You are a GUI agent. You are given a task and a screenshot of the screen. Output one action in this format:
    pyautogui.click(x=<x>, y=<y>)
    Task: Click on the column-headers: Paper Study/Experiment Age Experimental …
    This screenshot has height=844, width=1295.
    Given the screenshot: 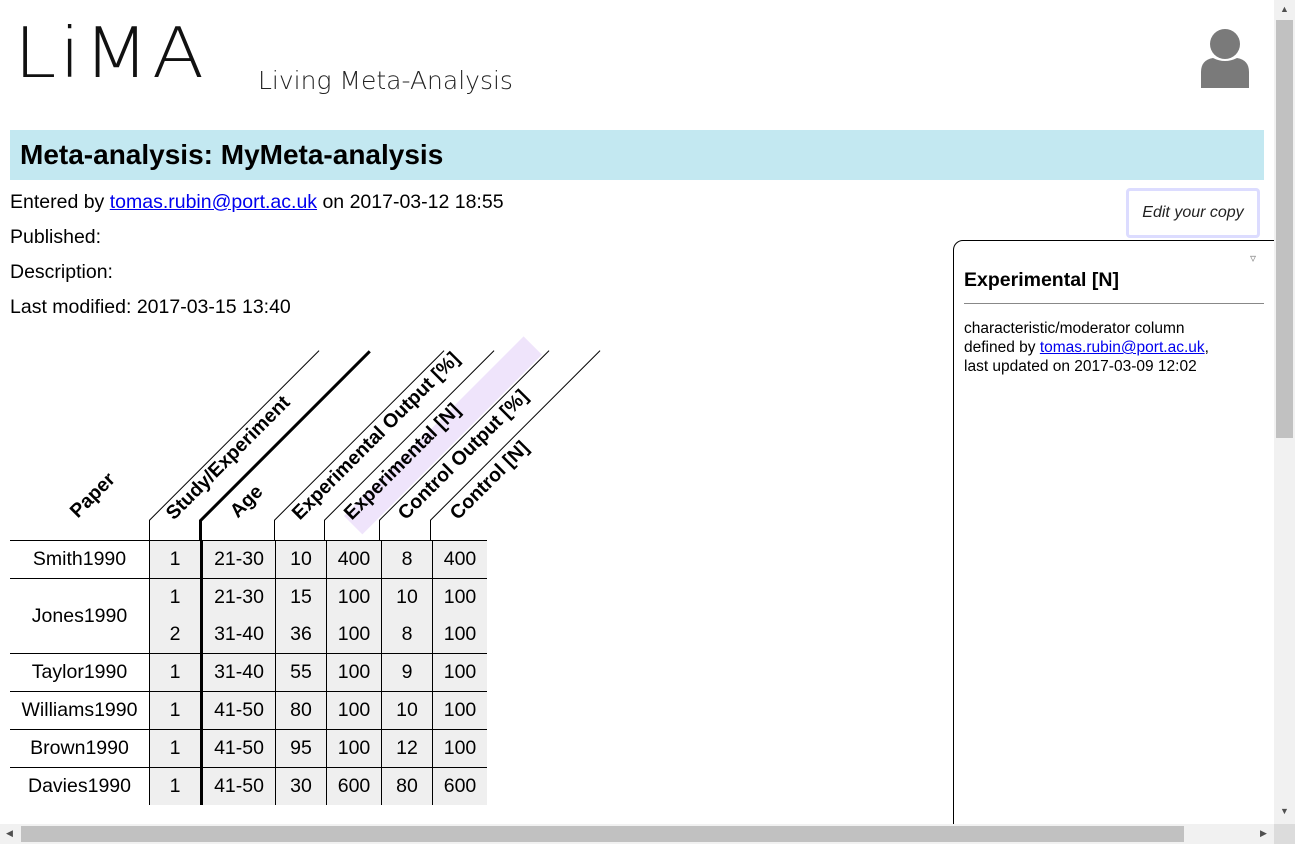 What is the action you would take?
    pyautogui.click(x=310, y=438)
    